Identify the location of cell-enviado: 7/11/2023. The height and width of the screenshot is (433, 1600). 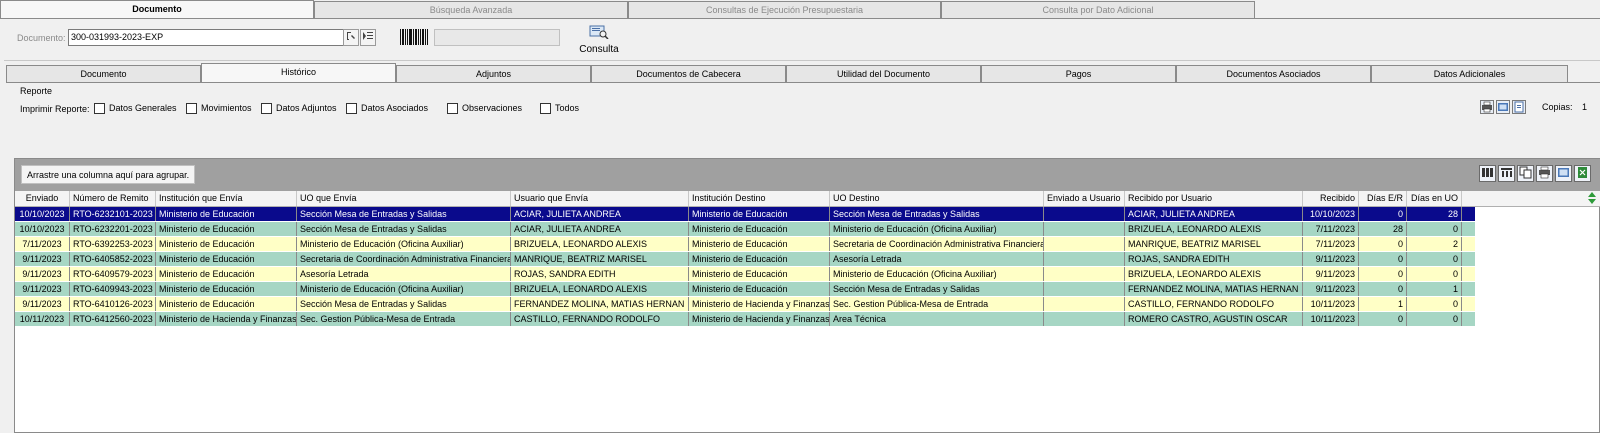
(42, 244).